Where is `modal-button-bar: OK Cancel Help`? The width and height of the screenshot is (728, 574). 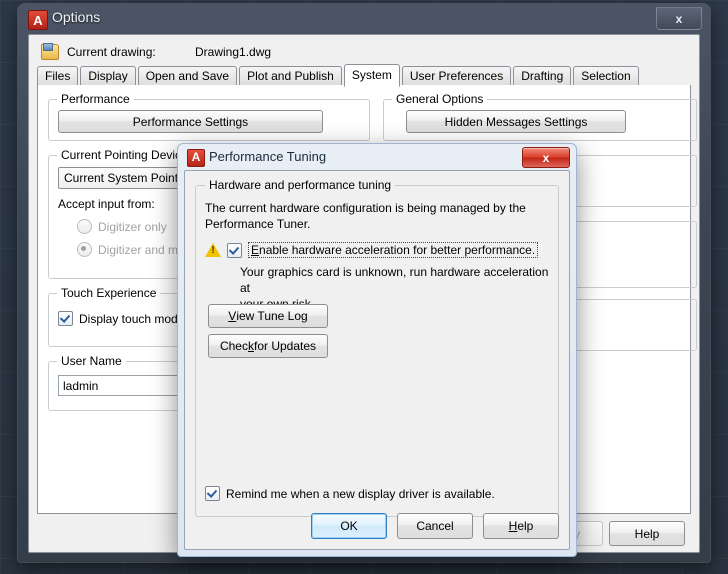 modal-button-bar: OK Cancel Help is located at coordinates (435, 526).